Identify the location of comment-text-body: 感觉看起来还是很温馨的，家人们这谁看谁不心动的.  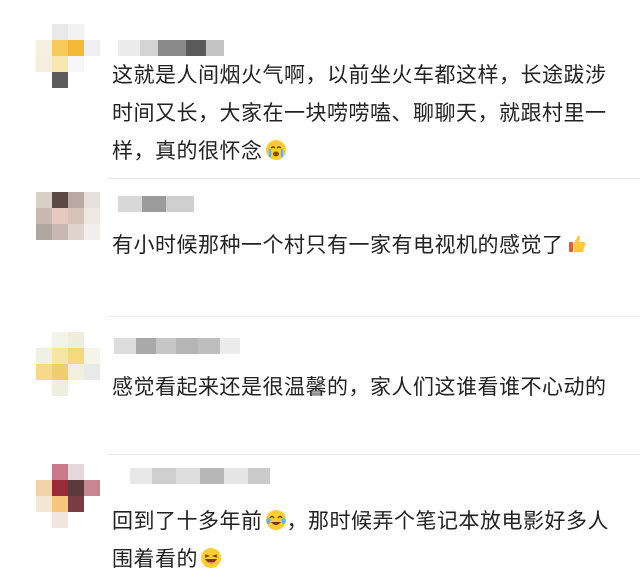
(359, 387).